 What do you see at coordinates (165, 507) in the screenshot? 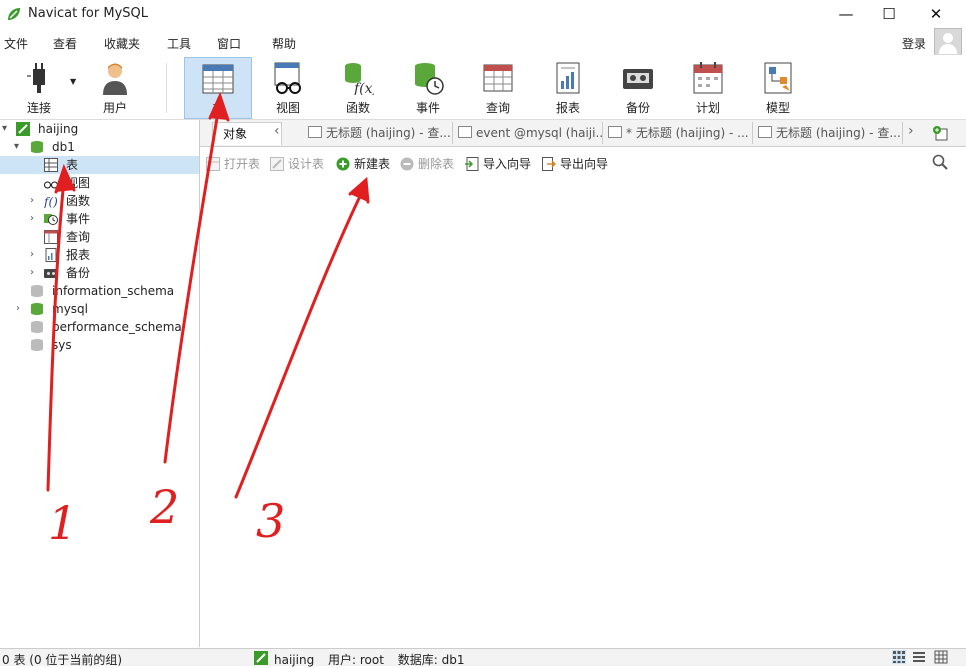
I see `annotation-label-2: 2` at bounding box center [165, 507].